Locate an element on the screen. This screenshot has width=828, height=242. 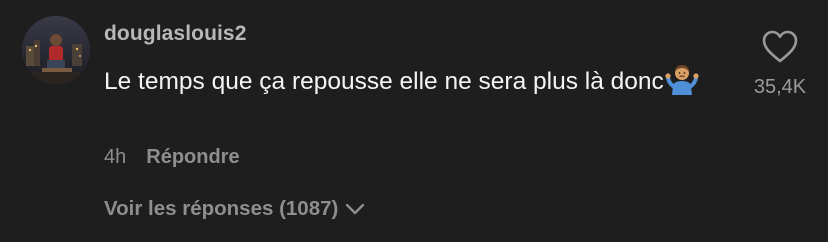
like-count: 35,4K is located at coordinates (780, 87).